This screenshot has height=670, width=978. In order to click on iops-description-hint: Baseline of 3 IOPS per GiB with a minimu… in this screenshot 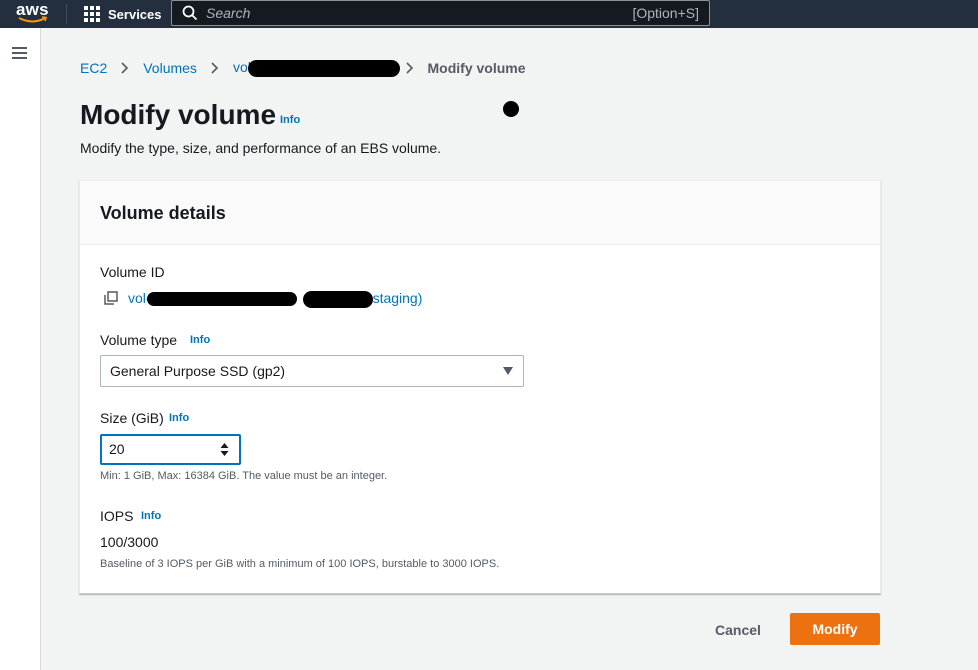, I will do `click(300, 564)`.